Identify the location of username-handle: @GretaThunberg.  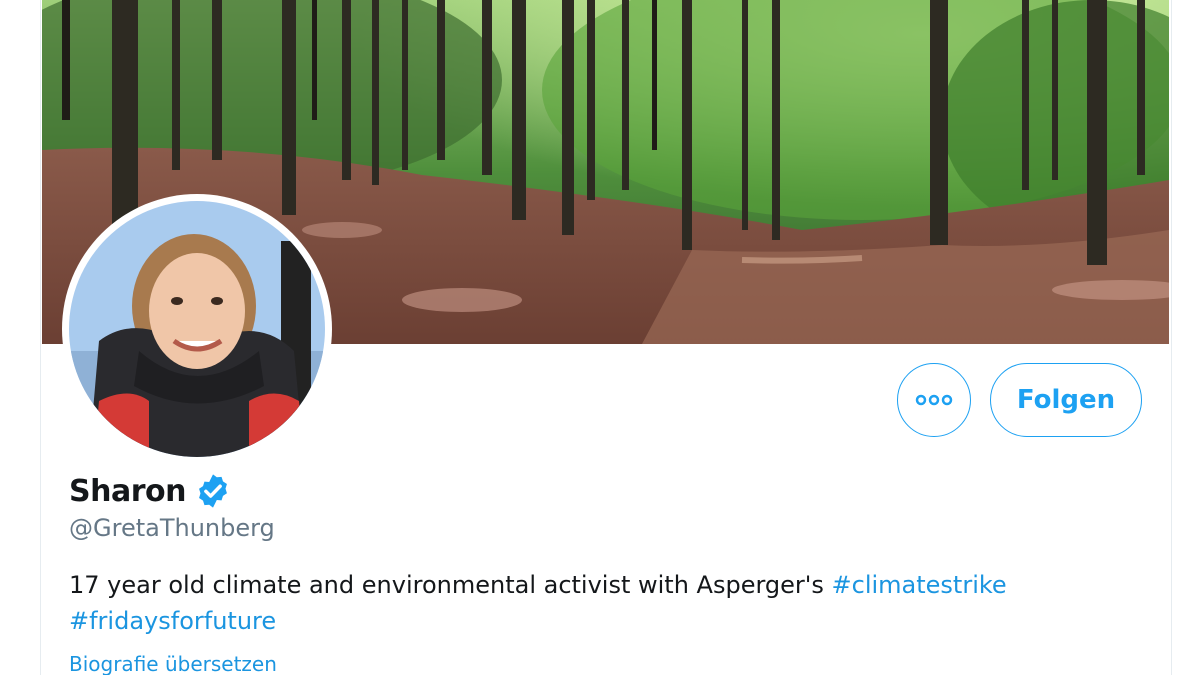
(172, 528).